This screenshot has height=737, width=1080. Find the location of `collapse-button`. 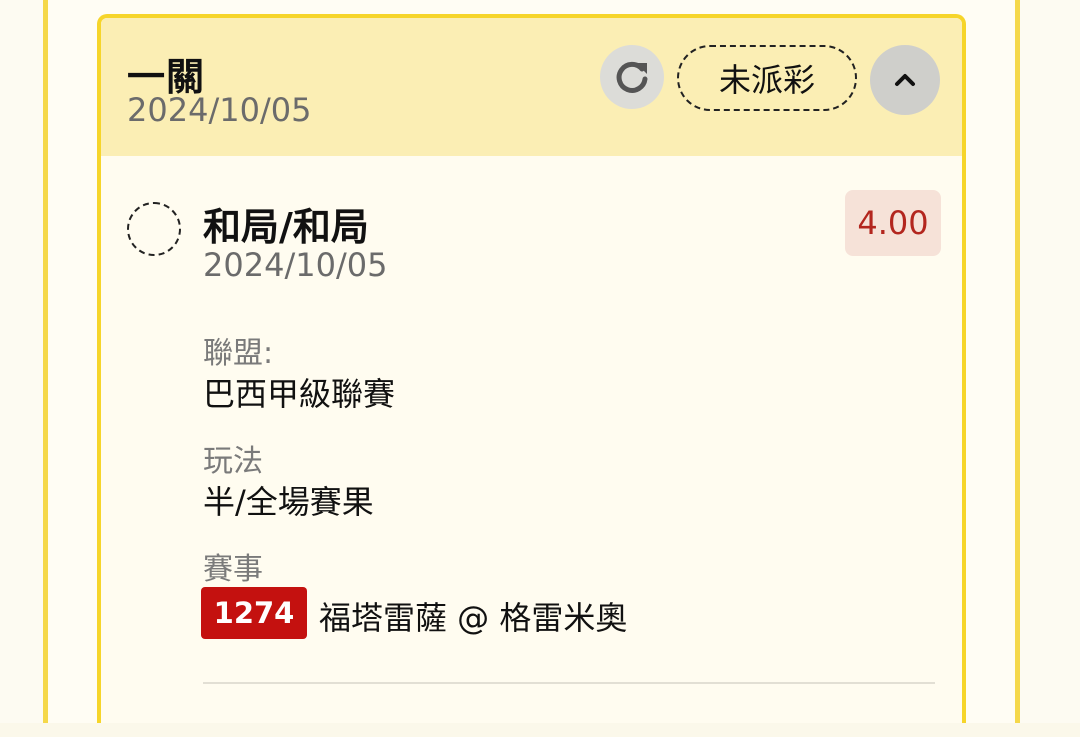

collapse-button is located at coordinates (905, 80).